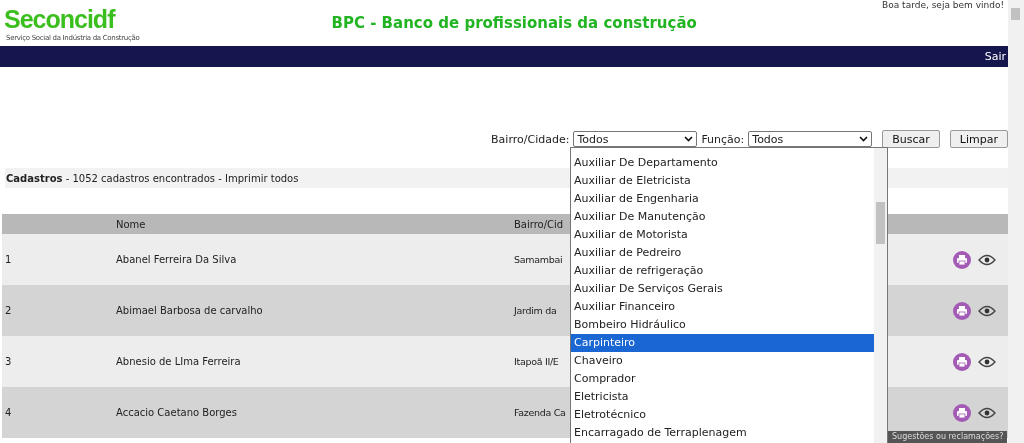  I want to click on dropdown-scrollbar, so click(880, 295).